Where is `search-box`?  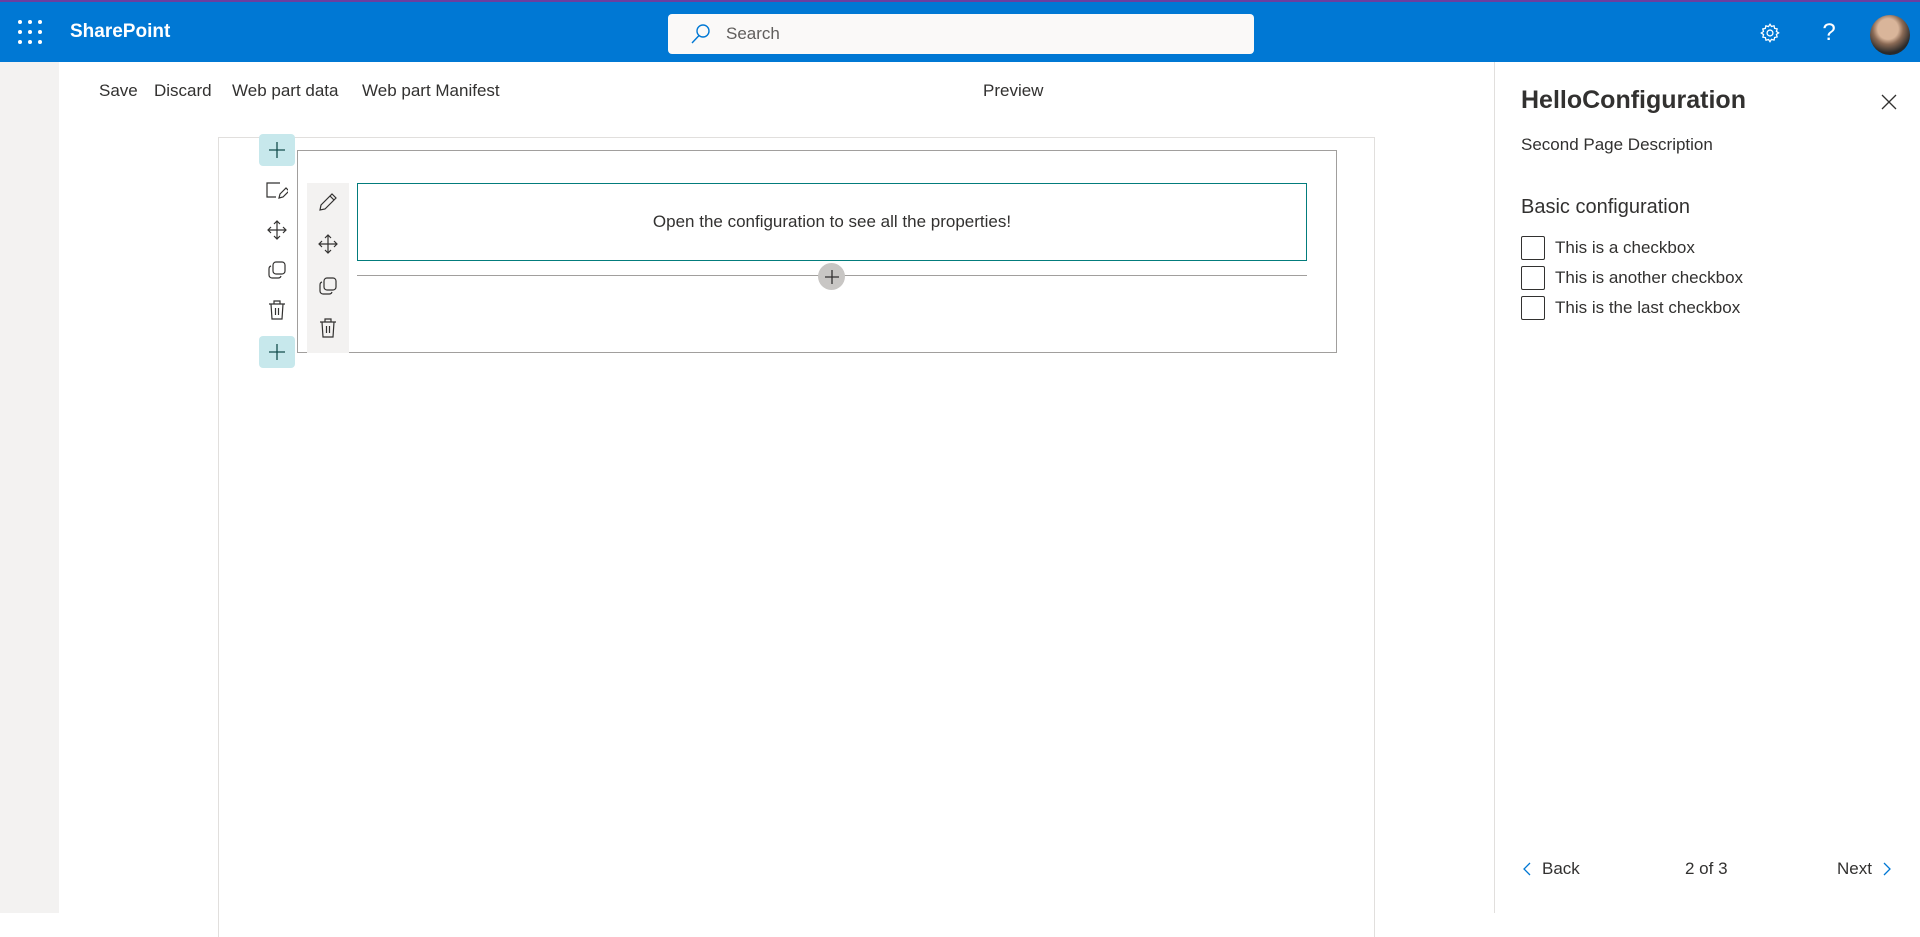
search-box is located at coordinates (961, 34).